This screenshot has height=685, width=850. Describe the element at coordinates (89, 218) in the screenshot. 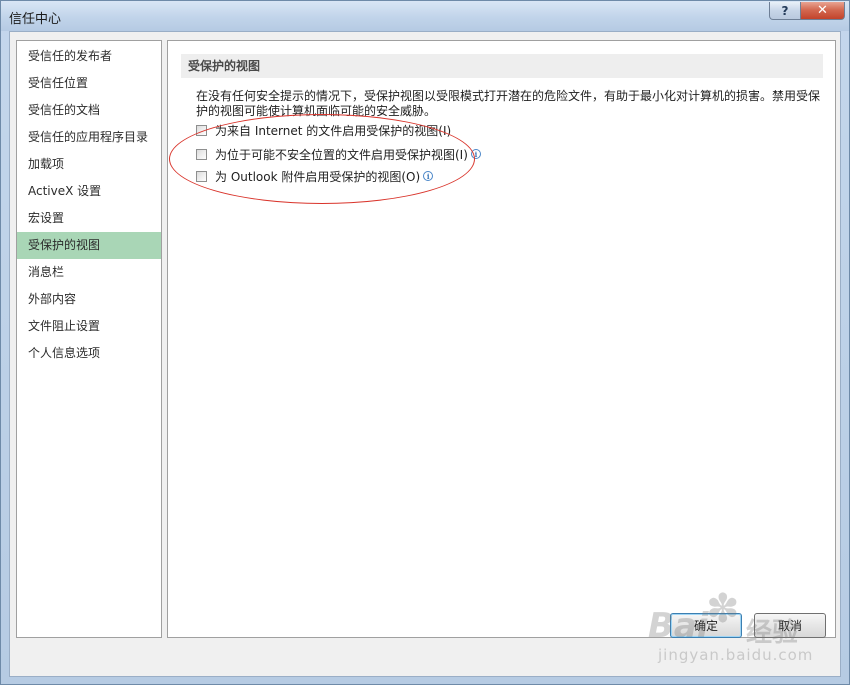

I see `sidebar-item-macro-settings: 宏设置` at that location.